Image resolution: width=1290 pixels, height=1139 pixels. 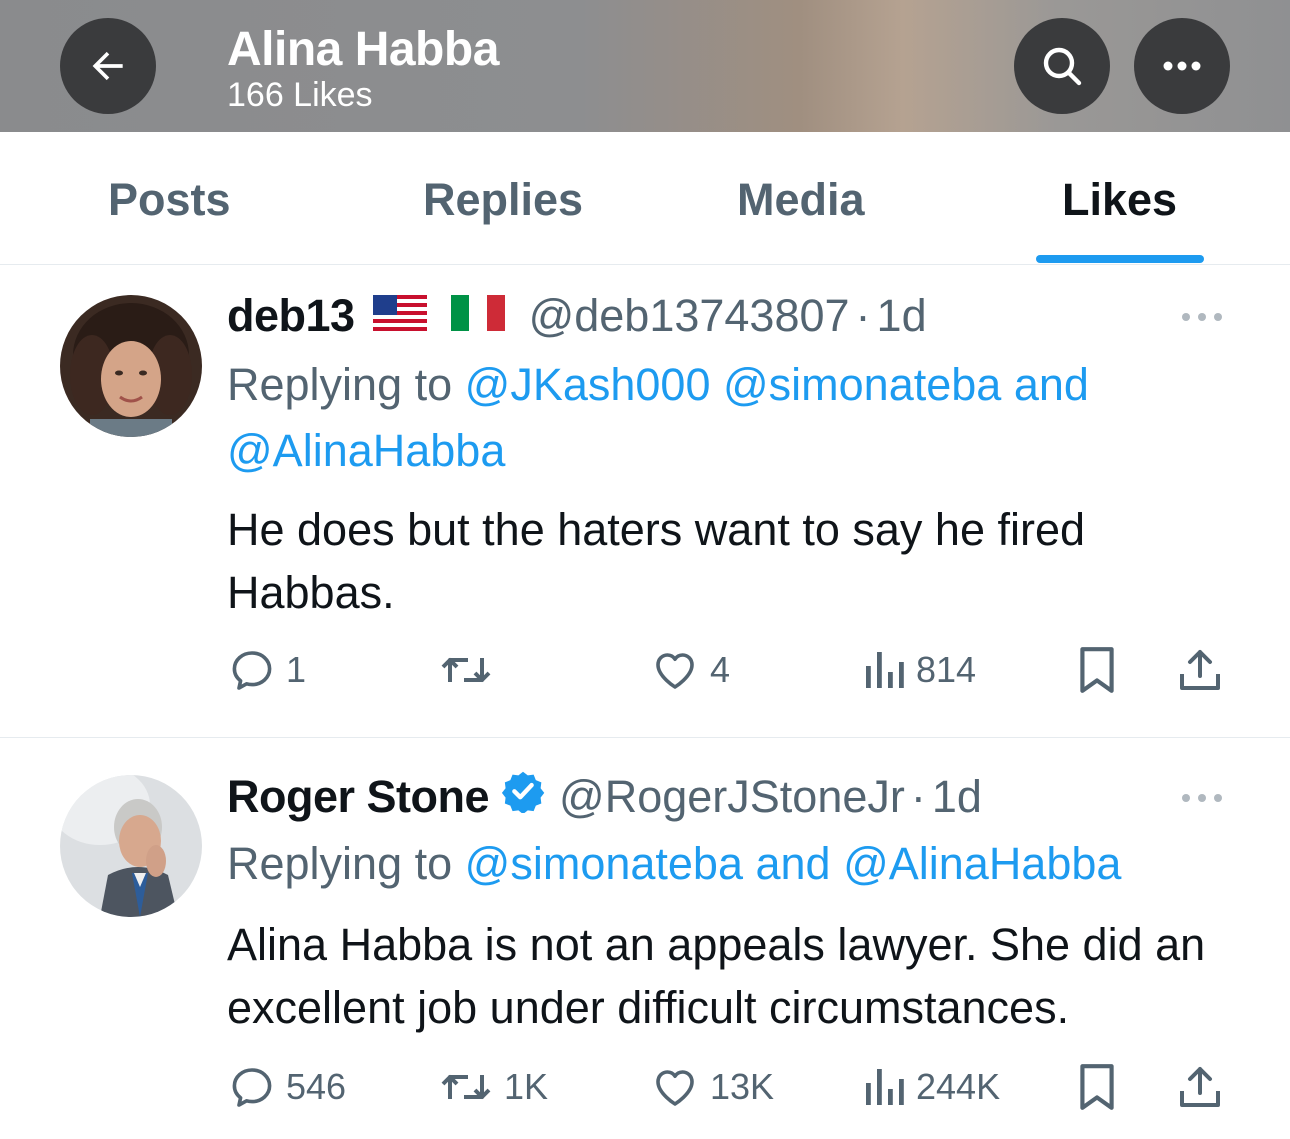 What do you see at coordinates (645, 1087) in the screenshot?
I see `tweet-actions: 546 1K 13K 244K` at bounding box center [645, 1087].